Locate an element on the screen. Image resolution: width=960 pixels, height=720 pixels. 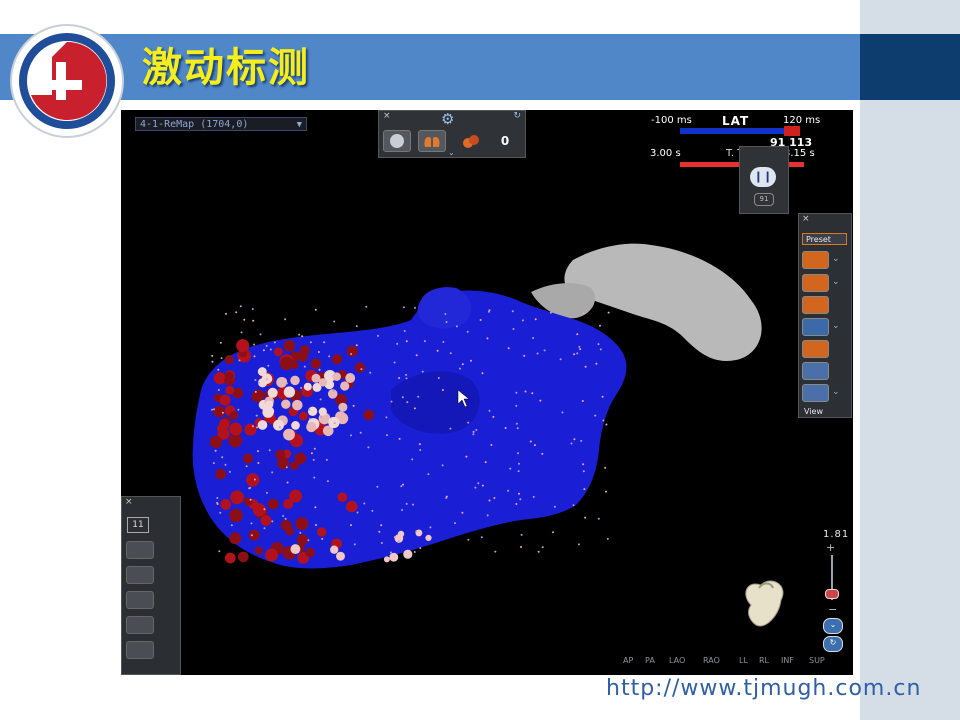
null-count-button: 0 is located at coordinates (505, 141).